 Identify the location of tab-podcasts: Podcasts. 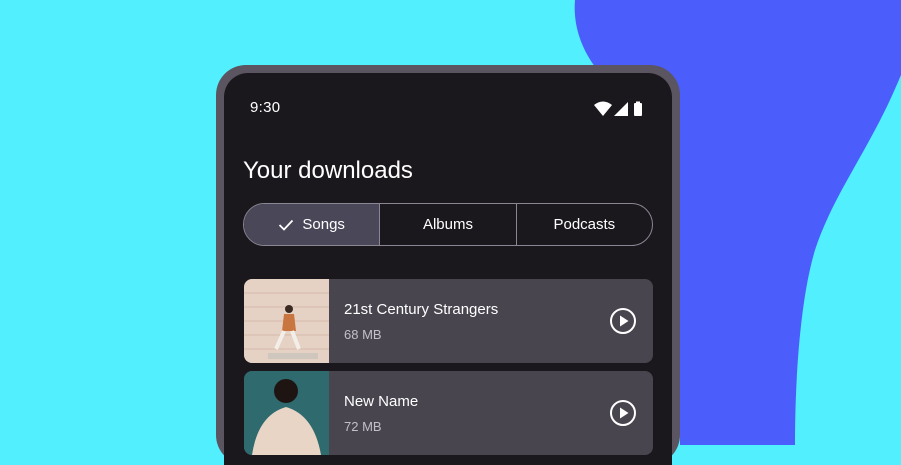
(583, 224).